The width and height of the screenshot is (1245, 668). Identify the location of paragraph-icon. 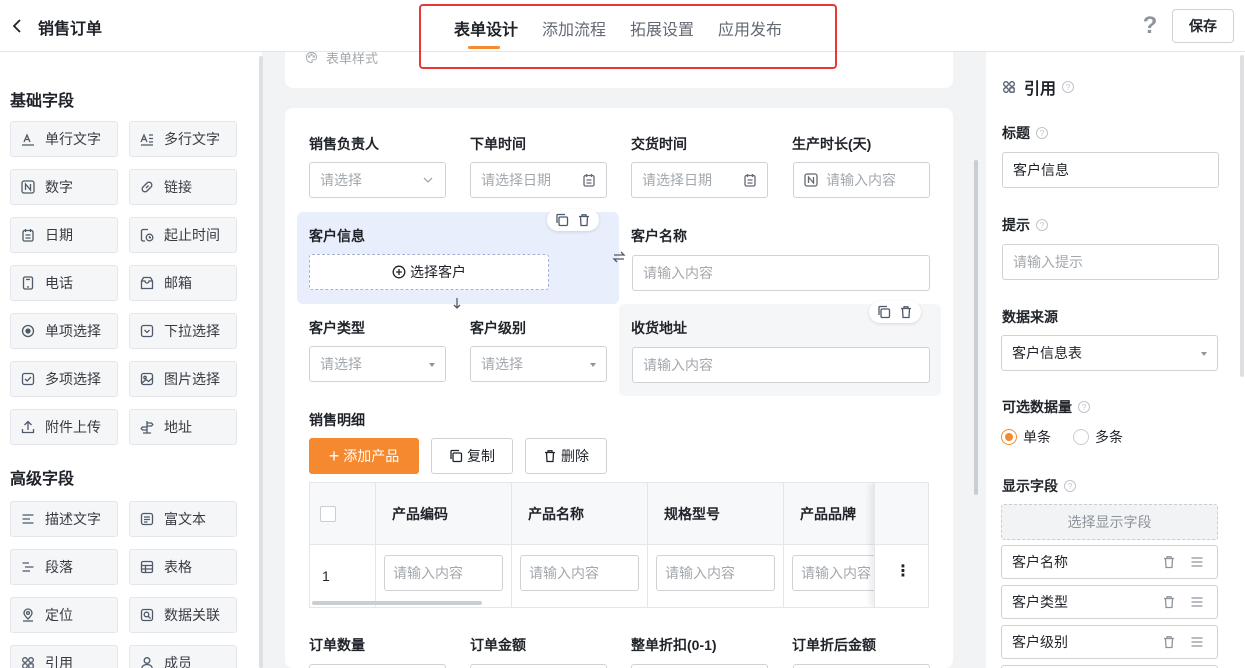
(28, 567).